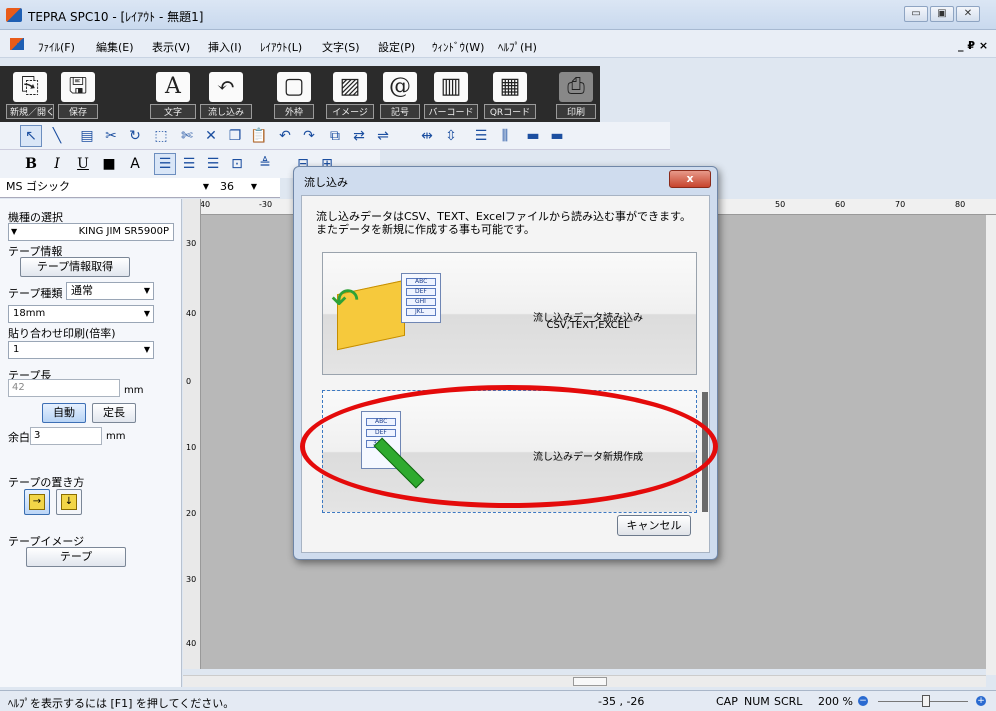 The image size is (996, 711). What do you see at coordinates (211, 136) in the screenshot?
I see `delete-icon: ✕` at bounding box center [211, 136].